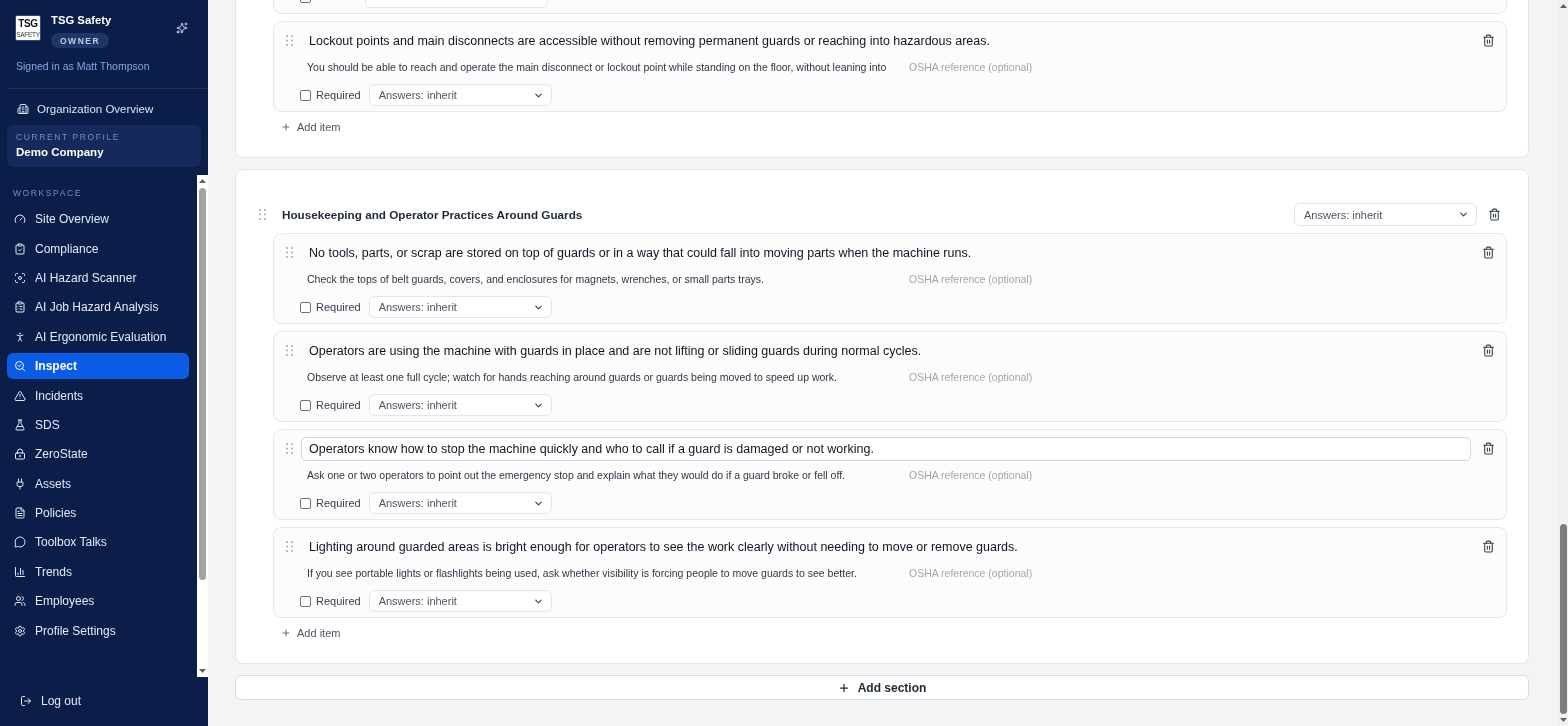 The image size is (1568, 726). I want to click on item-description-field: Check the tops of belt guards, covers, and enclosures for magnets, wrenches, or small parts trays., so click(601, 279).